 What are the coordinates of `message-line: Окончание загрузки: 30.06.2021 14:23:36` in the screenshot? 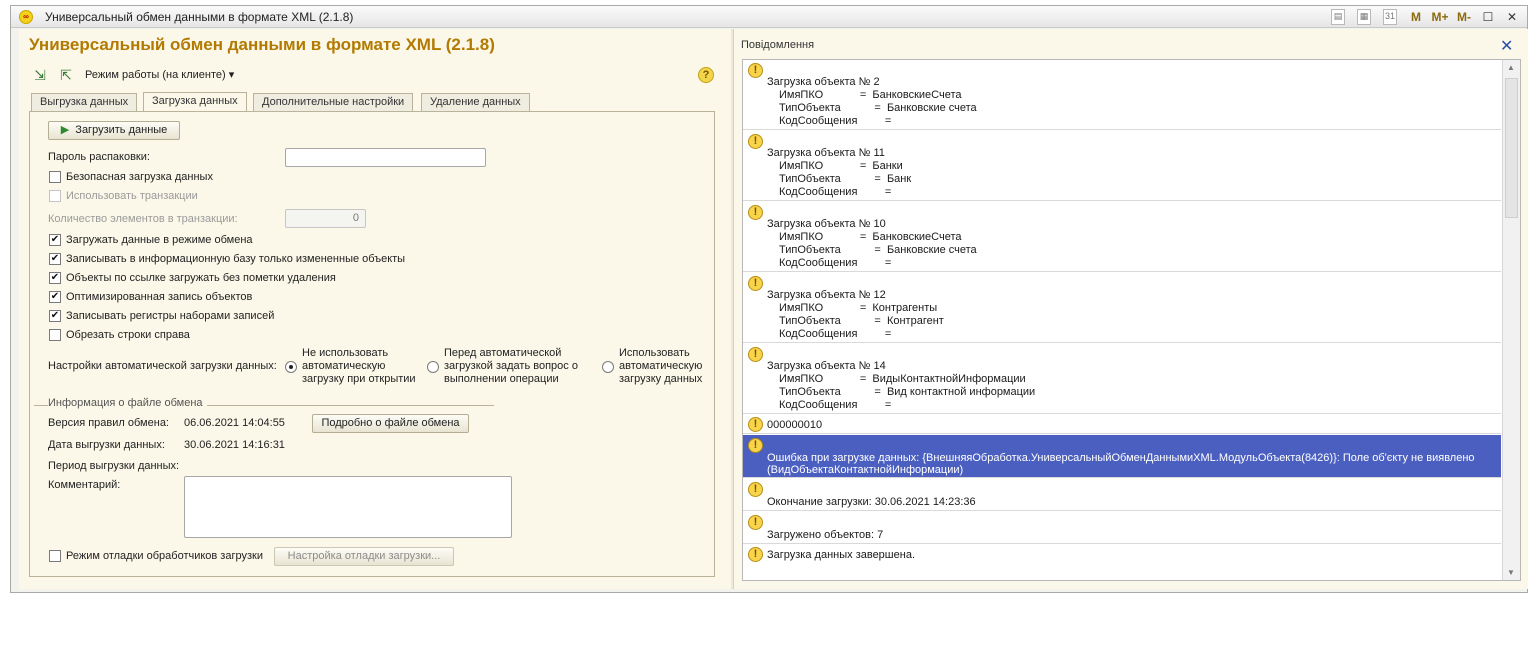 It's located at (871, 502).